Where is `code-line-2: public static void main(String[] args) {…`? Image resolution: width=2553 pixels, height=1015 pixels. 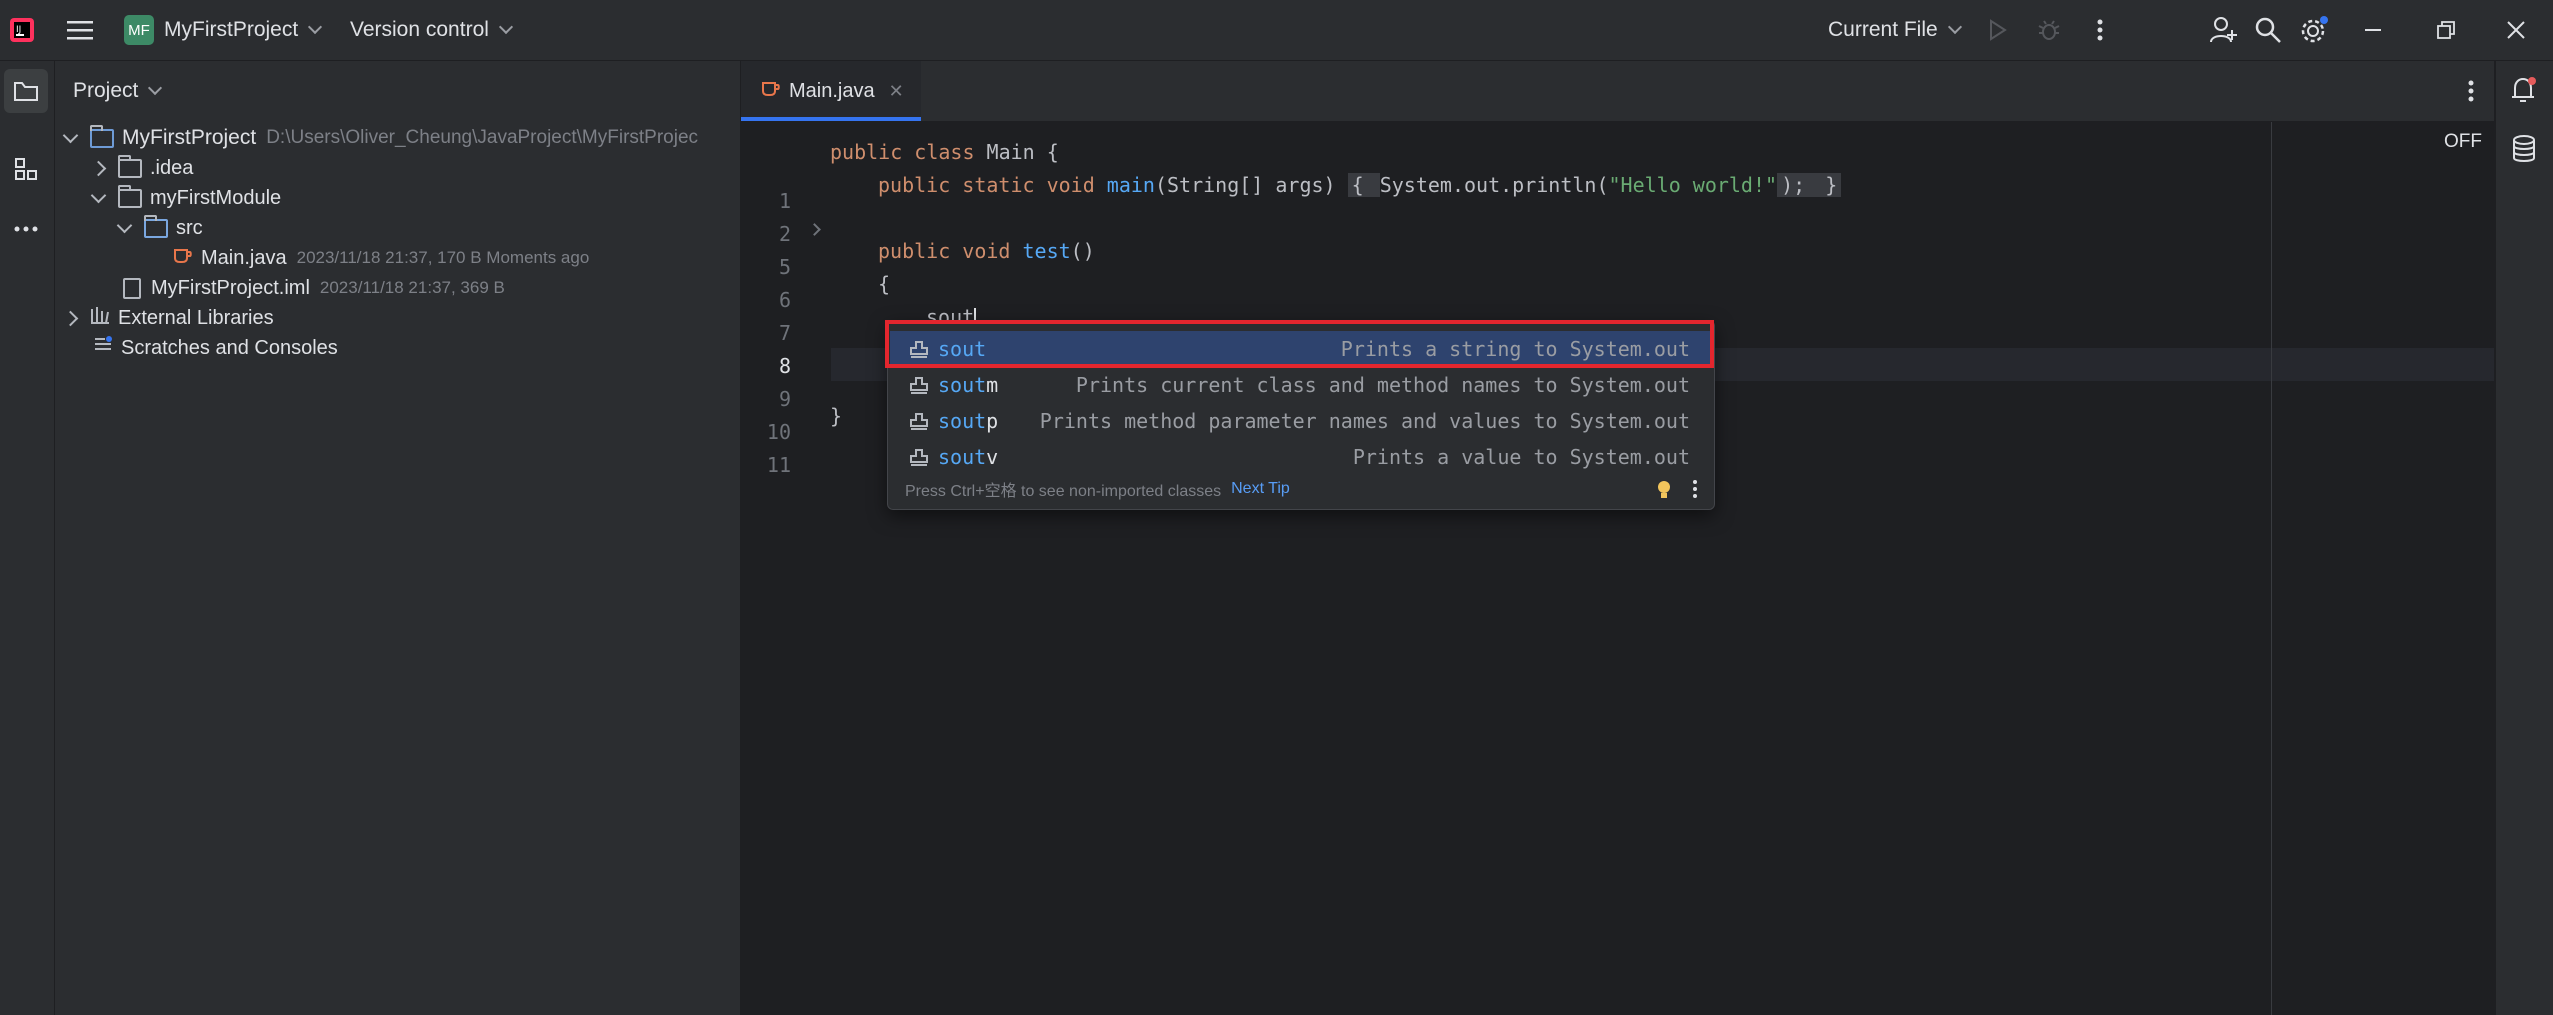
code-line-2: public static void main(String[] args) {… is located at coordinates (1360, 185).